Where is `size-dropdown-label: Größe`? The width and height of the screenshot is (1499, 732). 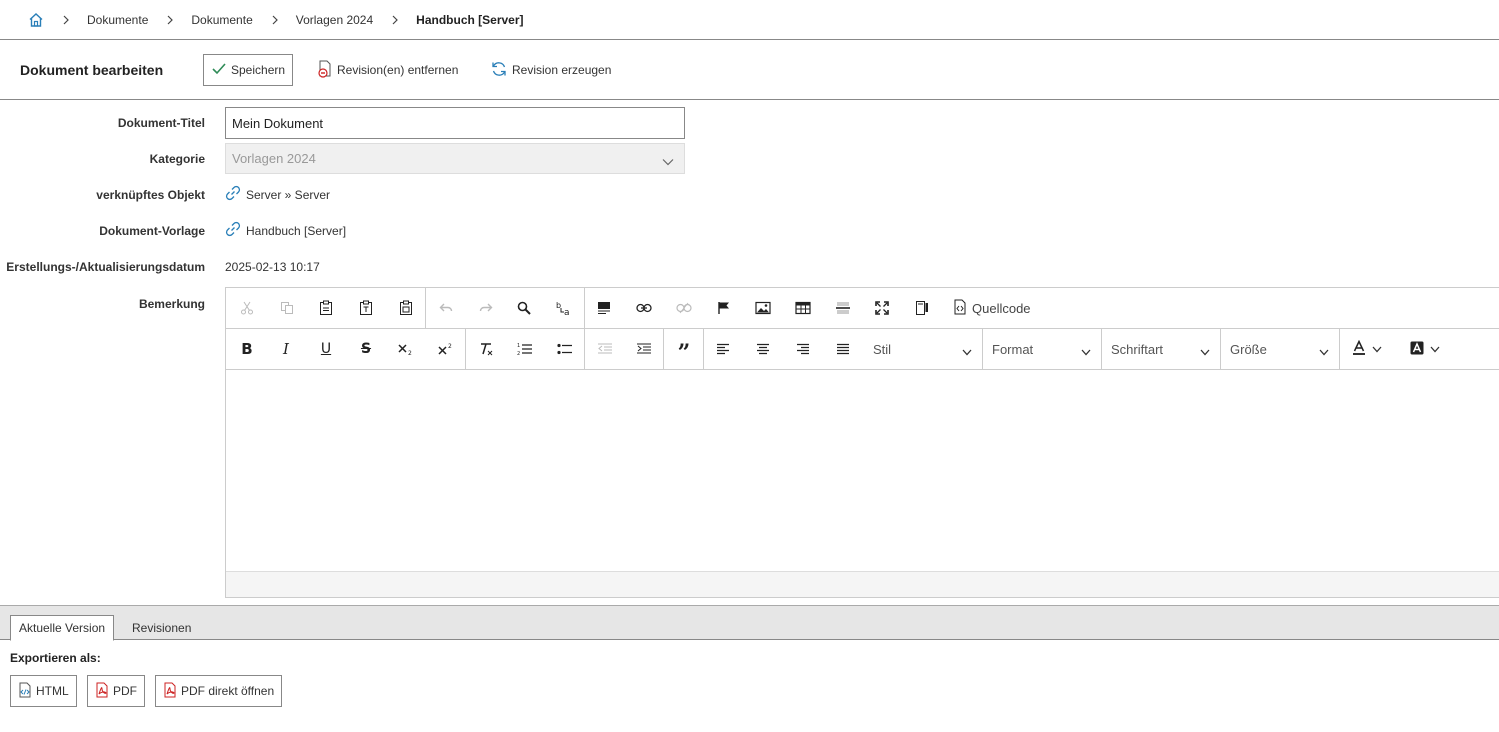 size-dropdown-label: Größe is located at coordinates (1248, 349).